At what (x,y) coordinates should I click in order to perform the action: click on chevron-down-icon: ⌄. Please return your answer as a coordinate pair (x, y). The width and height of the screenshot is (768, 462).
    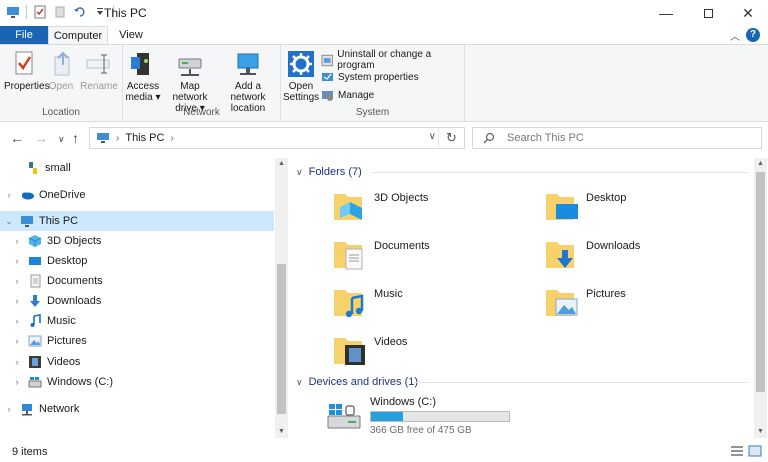
    Looking at the image, I should click on (9, 221).